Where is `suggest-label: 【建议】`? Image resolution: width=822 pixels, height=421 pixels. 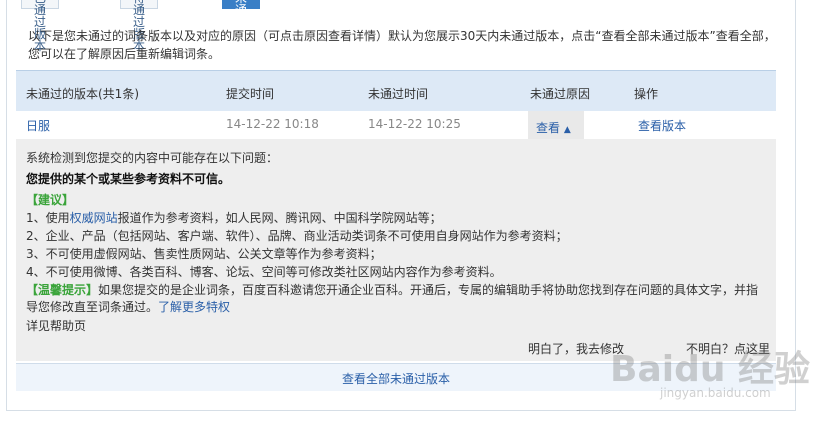
suggest-label: 【建议】 is located at coordinates (50, 200).